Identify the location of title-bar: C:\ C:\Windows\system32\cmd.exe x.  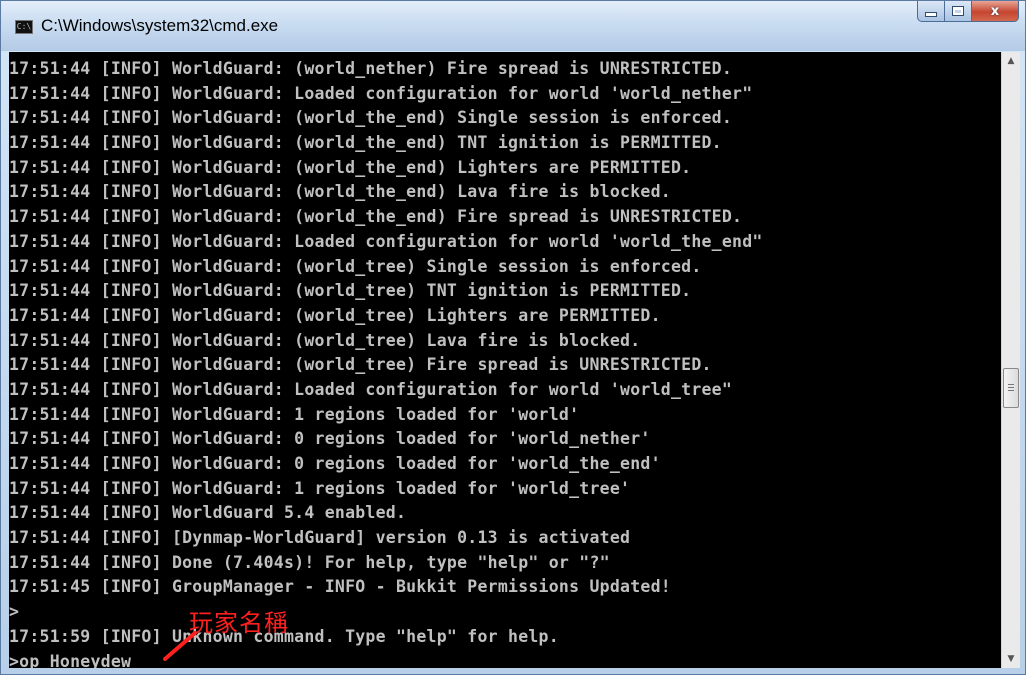
(513, 26).